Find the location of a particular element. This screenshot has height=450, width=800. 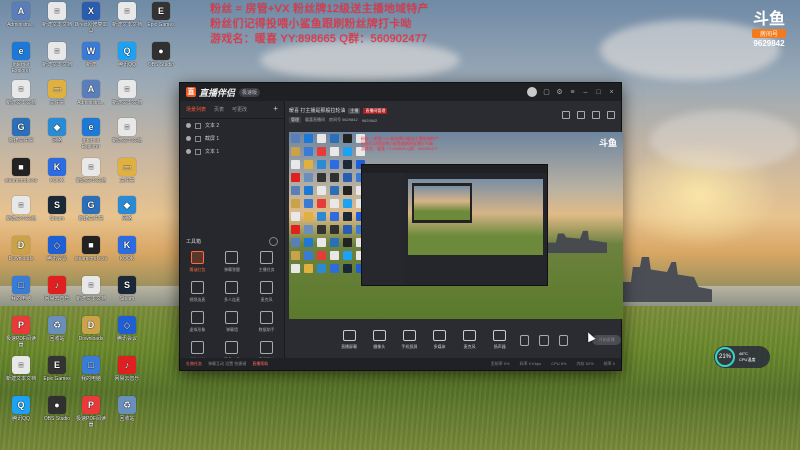

tab-scenes: 场景列表 is located at coordinates (196, 109).